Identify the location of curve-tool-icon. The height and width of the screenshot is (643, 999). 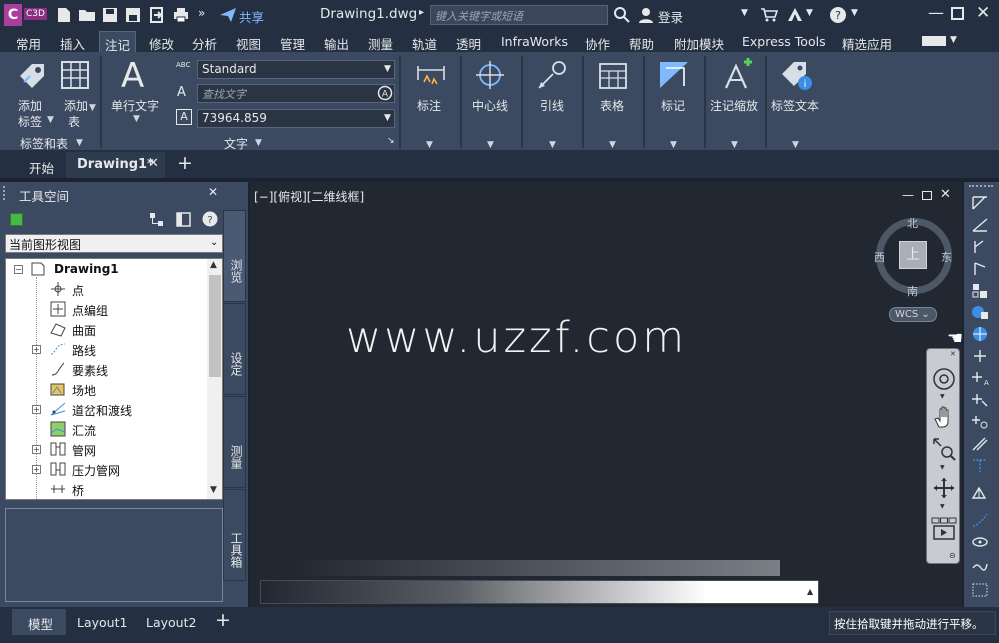
(980, 520).